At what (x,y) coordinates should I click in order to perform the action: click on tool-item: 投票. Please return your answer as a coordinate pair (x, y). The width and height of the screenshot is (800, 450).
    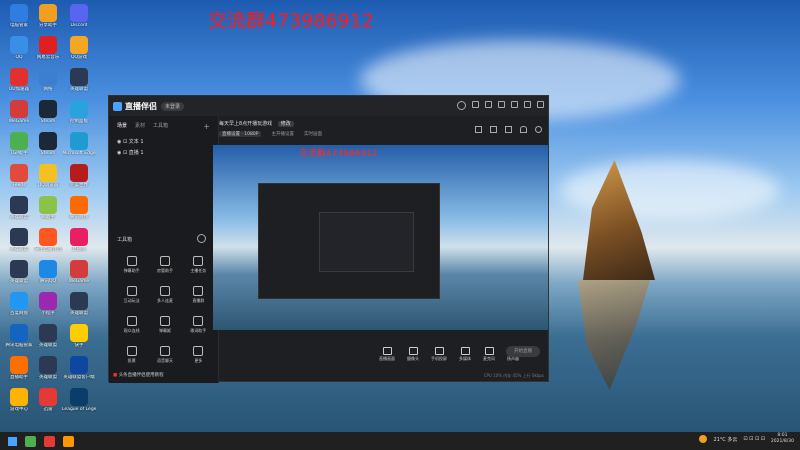
    Looking at the image, I should click on (131, 355).